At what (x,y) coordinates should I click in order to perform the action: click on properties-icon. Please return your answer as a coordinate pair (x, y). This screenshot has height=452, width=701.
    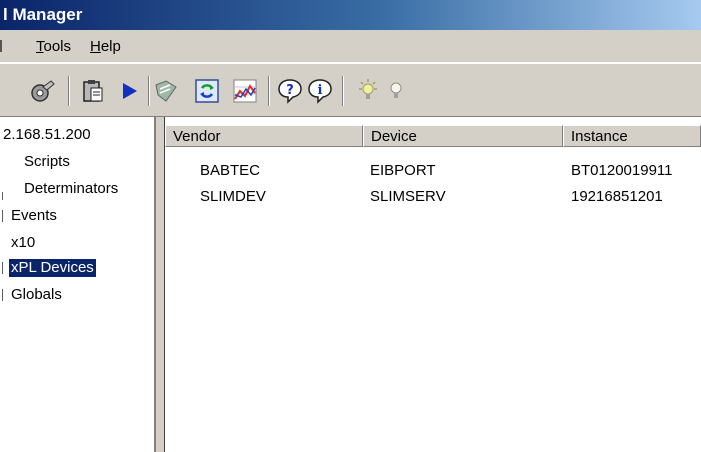
    Looking at the image, I should click on (42, 91).